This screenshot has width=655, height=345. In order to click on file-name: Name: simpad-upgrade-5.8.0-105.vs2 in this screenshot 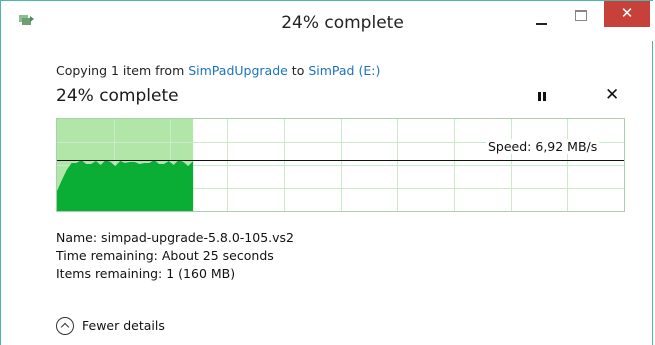, I will do `click(175, 237)`.